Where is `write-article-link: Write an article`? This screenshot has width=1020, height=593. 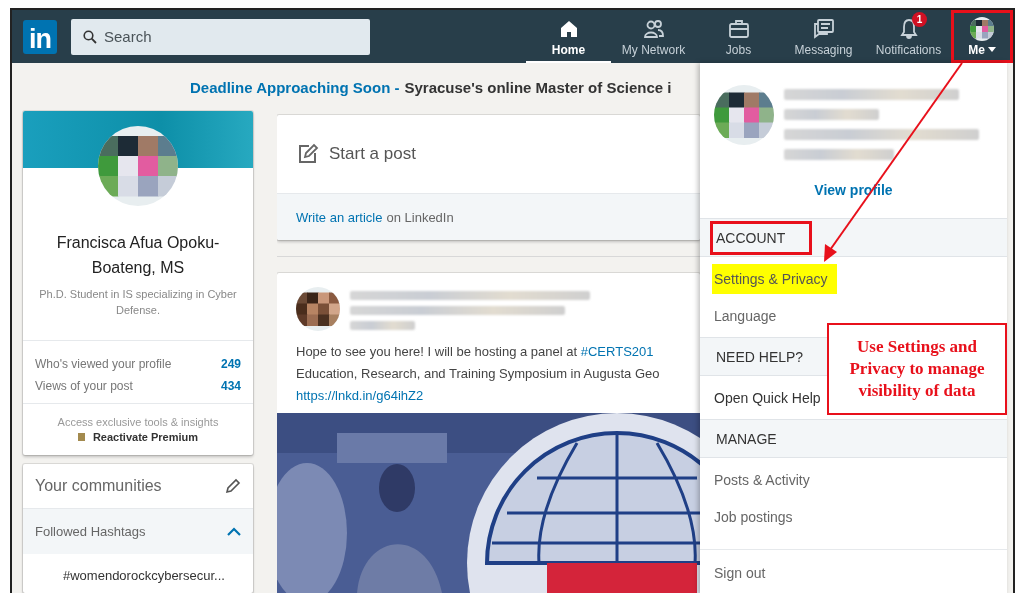 write-article-link: Write an article is located at coordinates (339, 217).